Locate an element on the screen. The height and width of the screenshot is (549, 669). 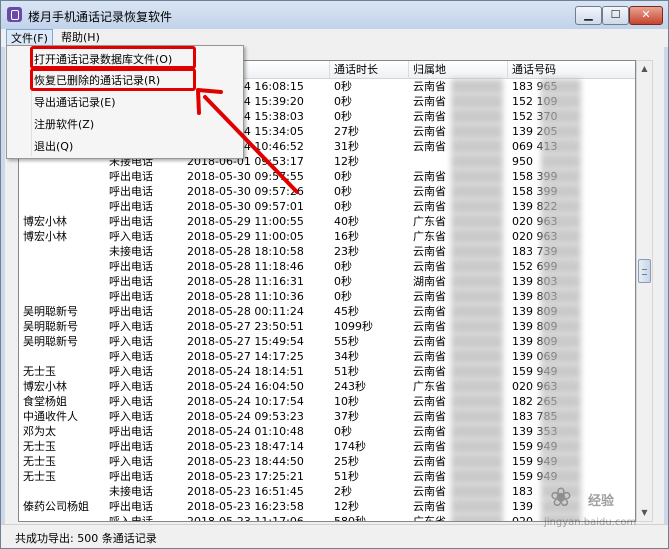
watermark-text: 经验 is located at coordinates (601, 501).